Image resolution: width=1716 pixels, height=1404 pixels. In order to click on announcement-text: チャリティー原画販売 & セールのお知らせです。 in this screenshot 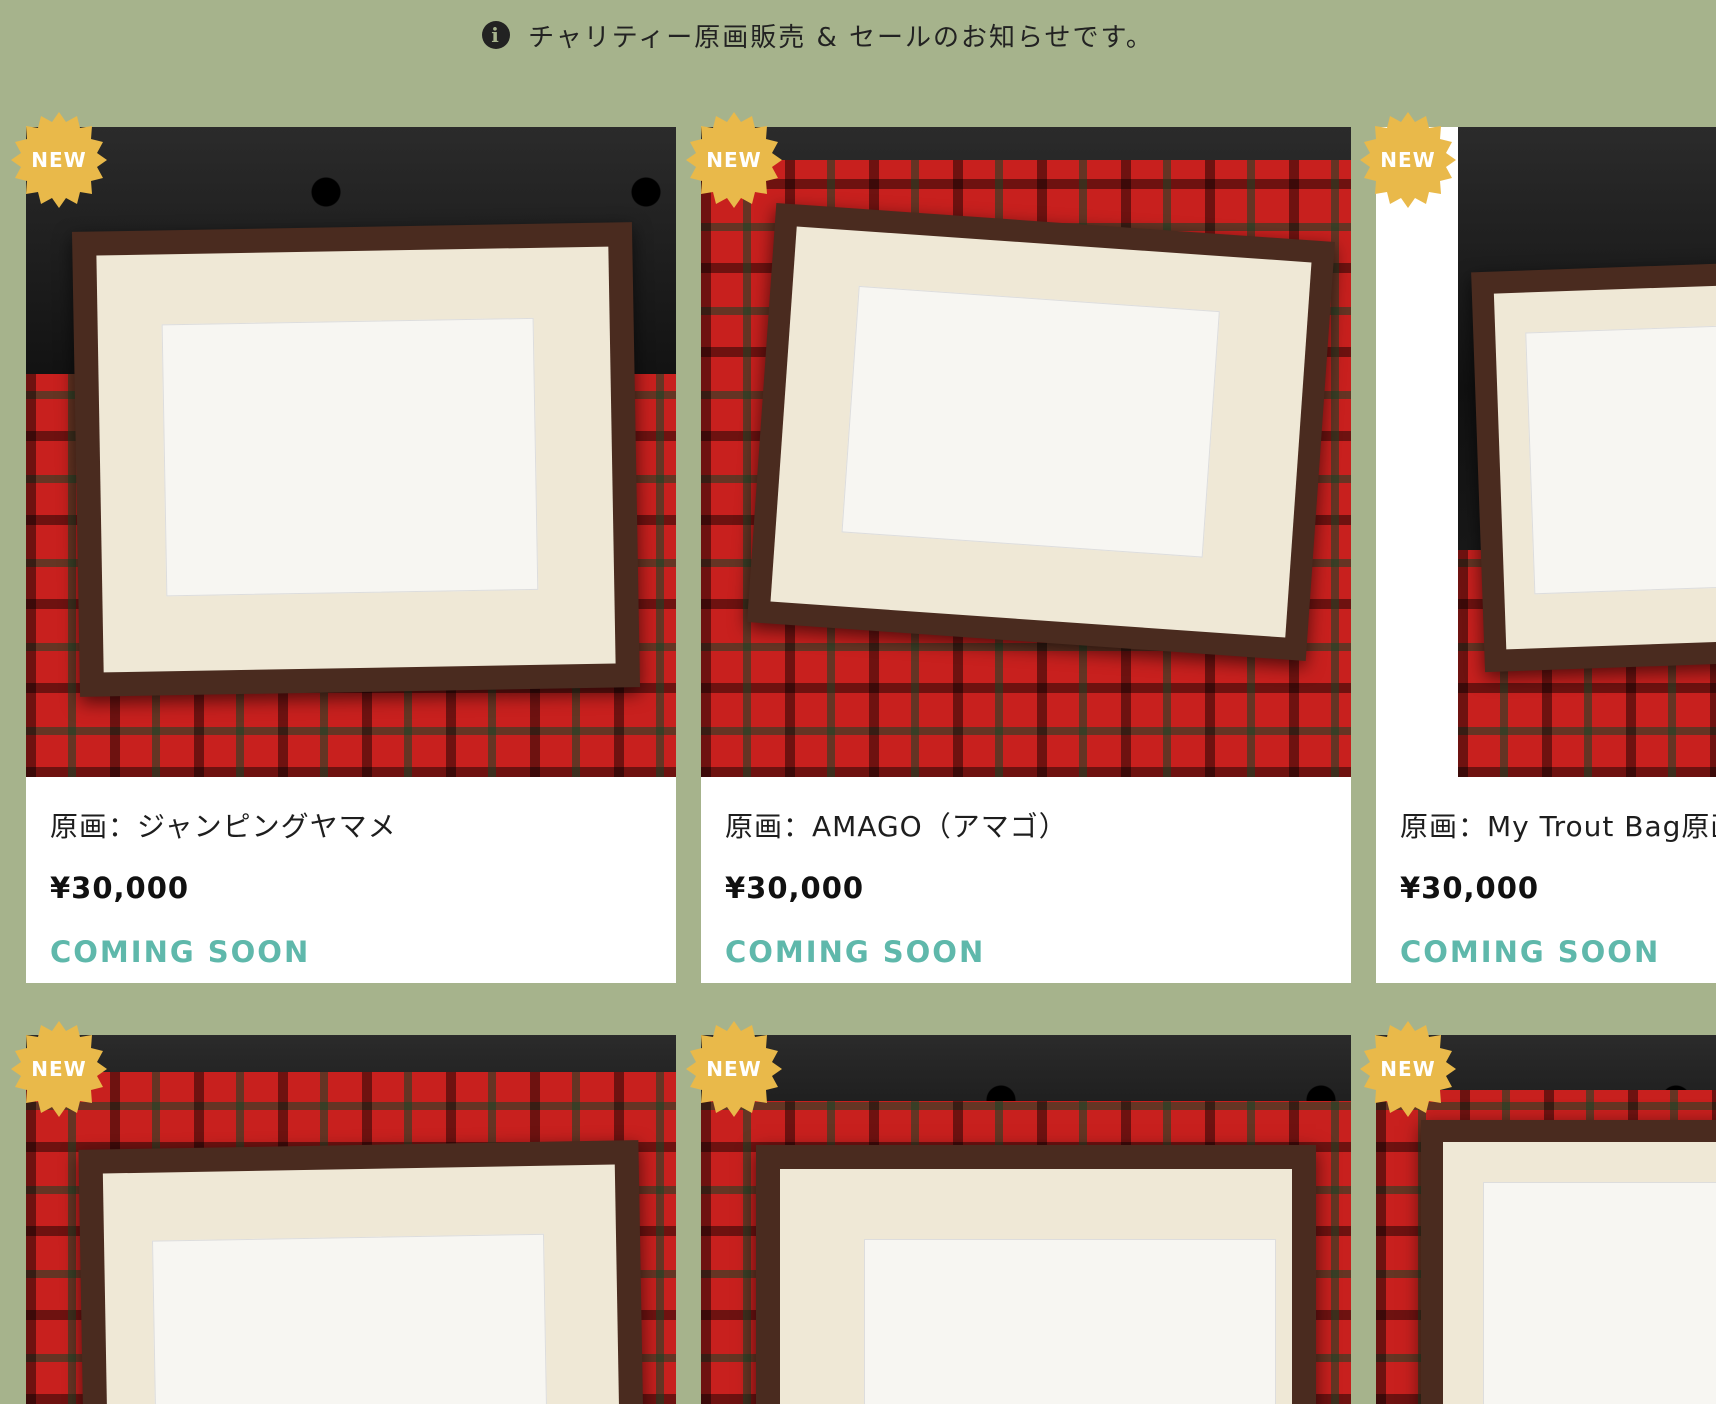, I will do `click(841, 37)`.